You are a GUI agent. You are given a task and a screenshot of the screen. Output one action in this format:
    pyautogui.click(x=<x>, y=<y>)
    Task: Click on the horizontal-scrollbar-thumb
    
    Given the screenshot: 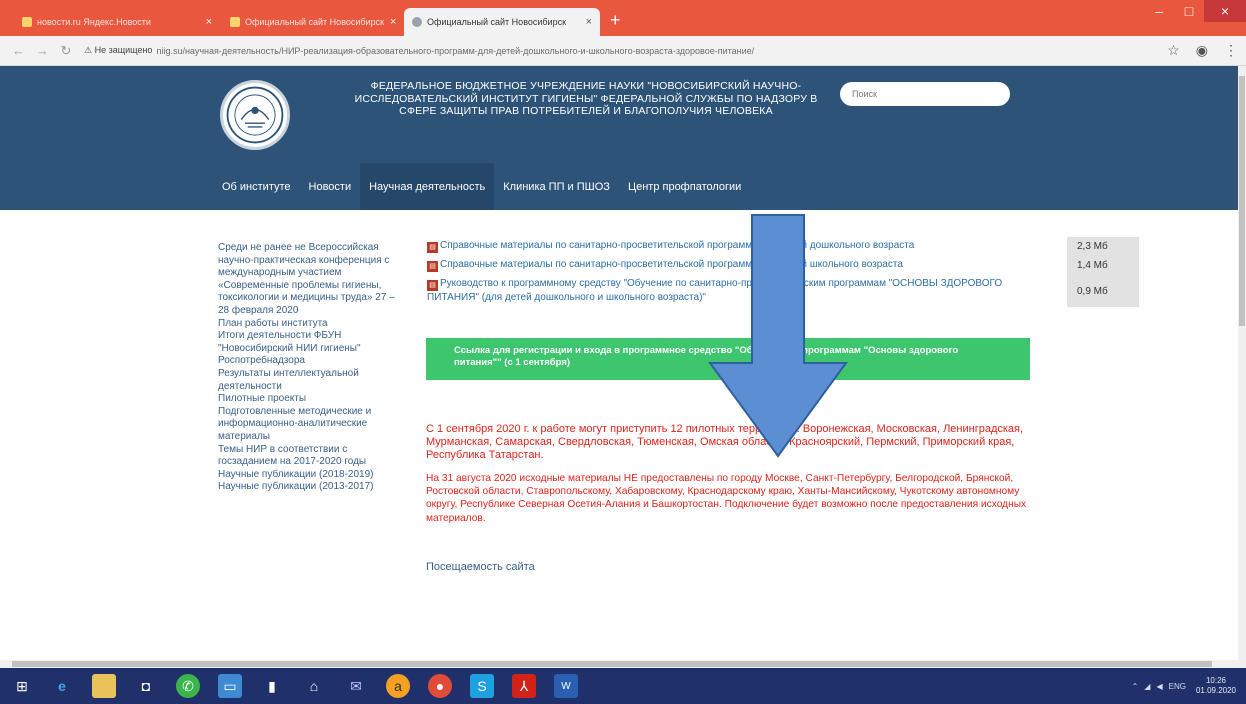 What is the action you would take?
    pyautogui.click(x=612, y=664)
    